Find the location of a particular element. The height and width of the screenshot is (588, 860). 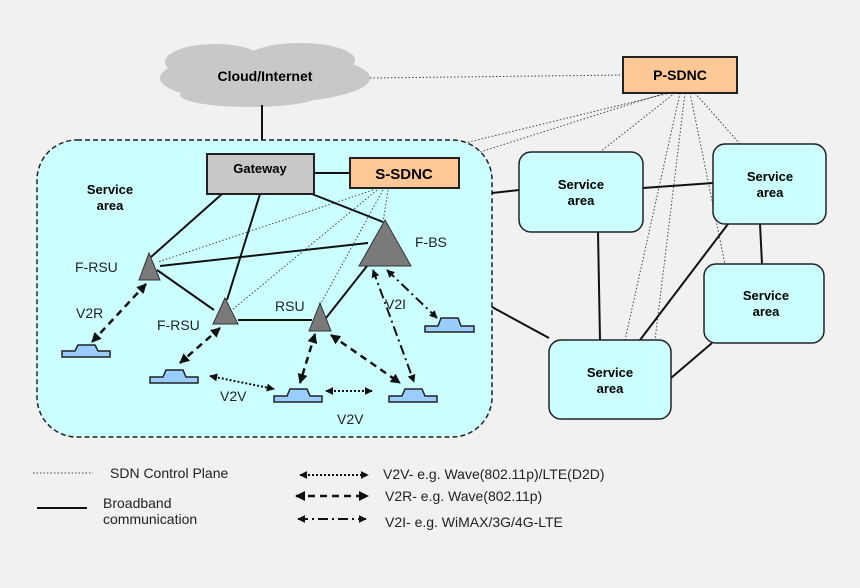

legend-v2v: V2V- e.g. Wave(802.11p)/LTE(D2D) is located at coordinates (494, 474).